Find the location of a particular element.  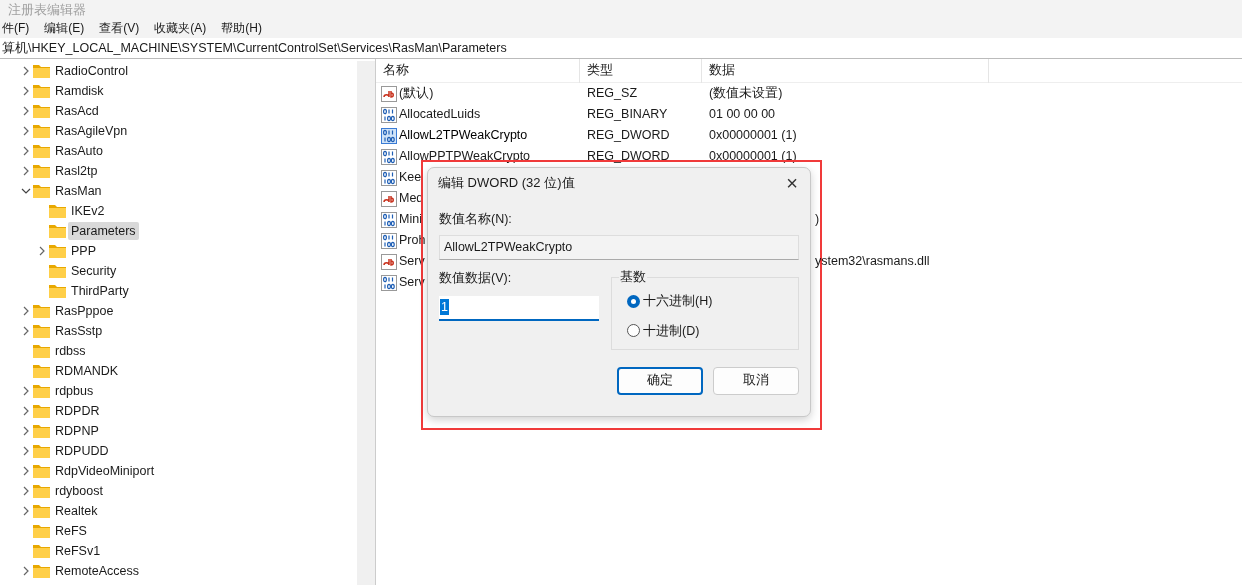

dialog-title: 编辑 DWORD (32 位)值 is located at coordinates (506, 183).